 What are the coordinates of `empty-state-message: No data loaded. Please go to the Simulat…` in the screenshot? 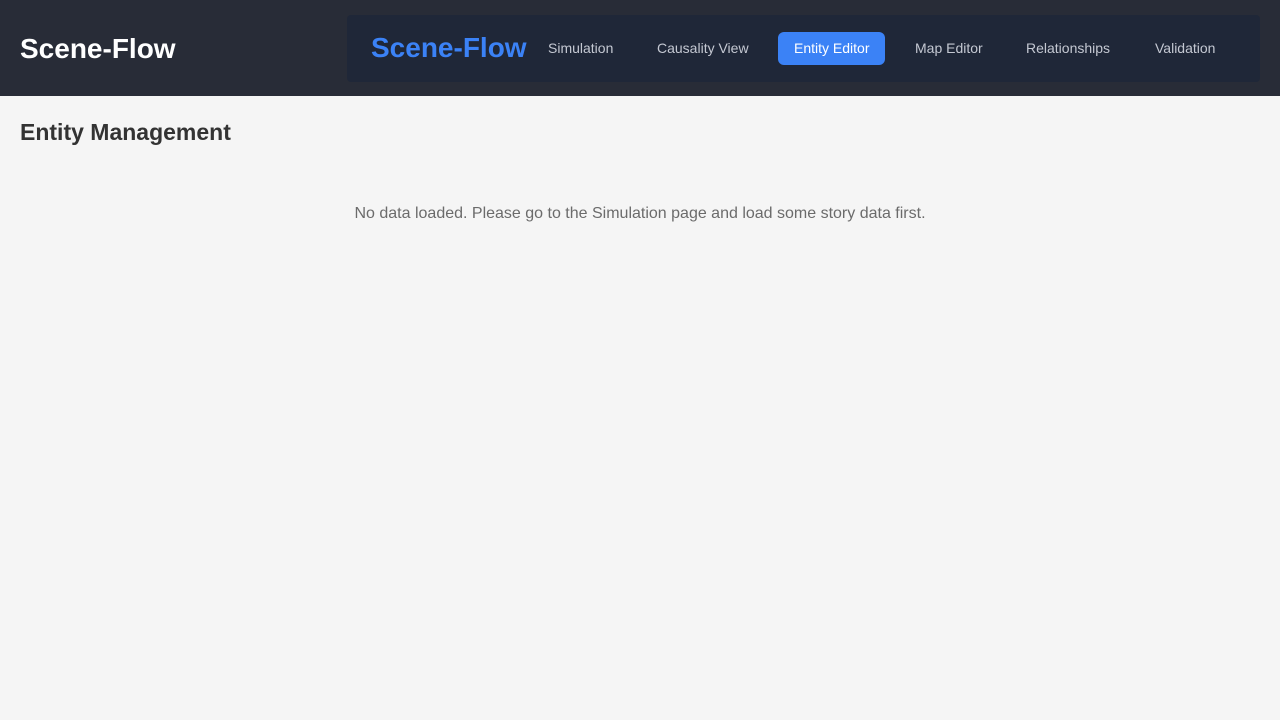 It's located at (640, 213).